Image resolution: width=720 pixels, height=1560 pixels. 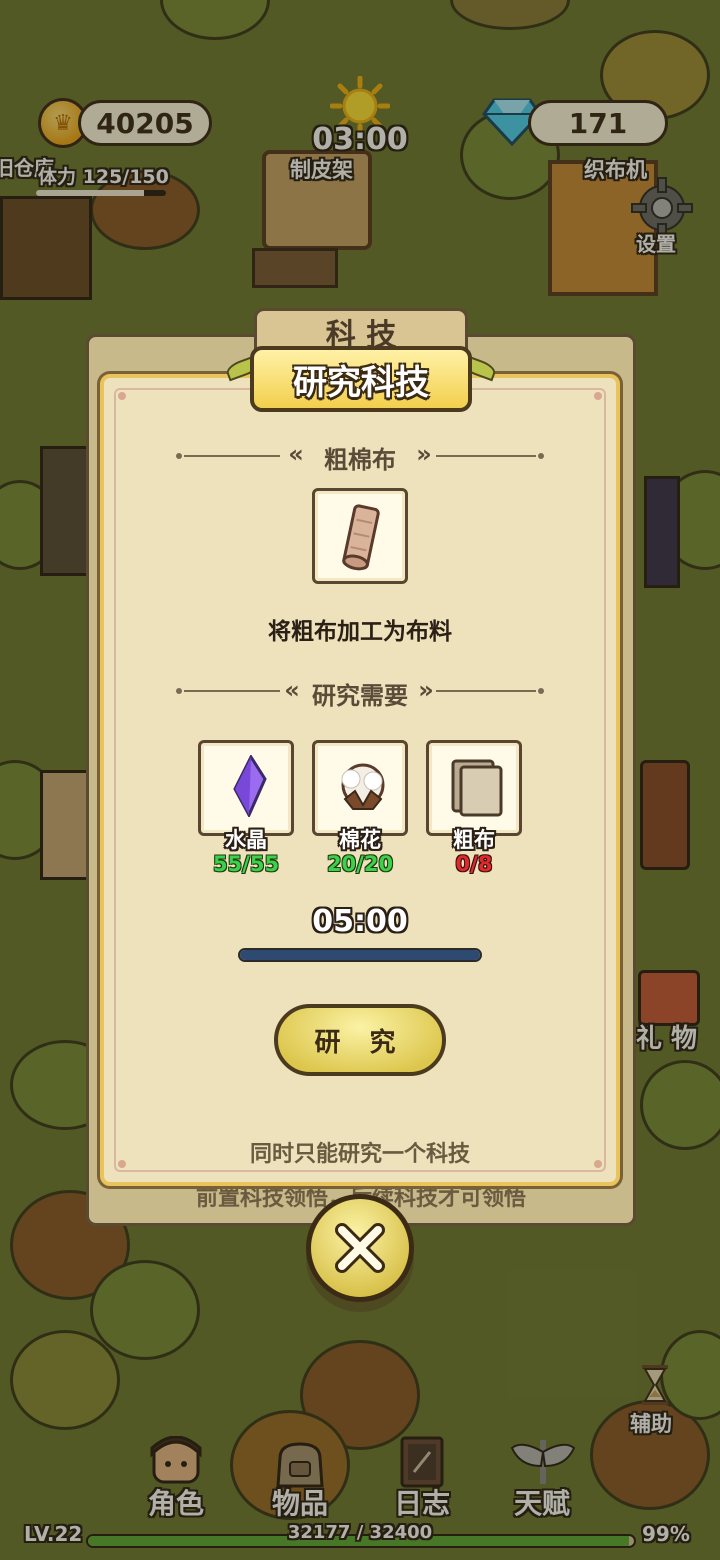 I want to click on cloth-roll-icon, so click(x=361, y=537).